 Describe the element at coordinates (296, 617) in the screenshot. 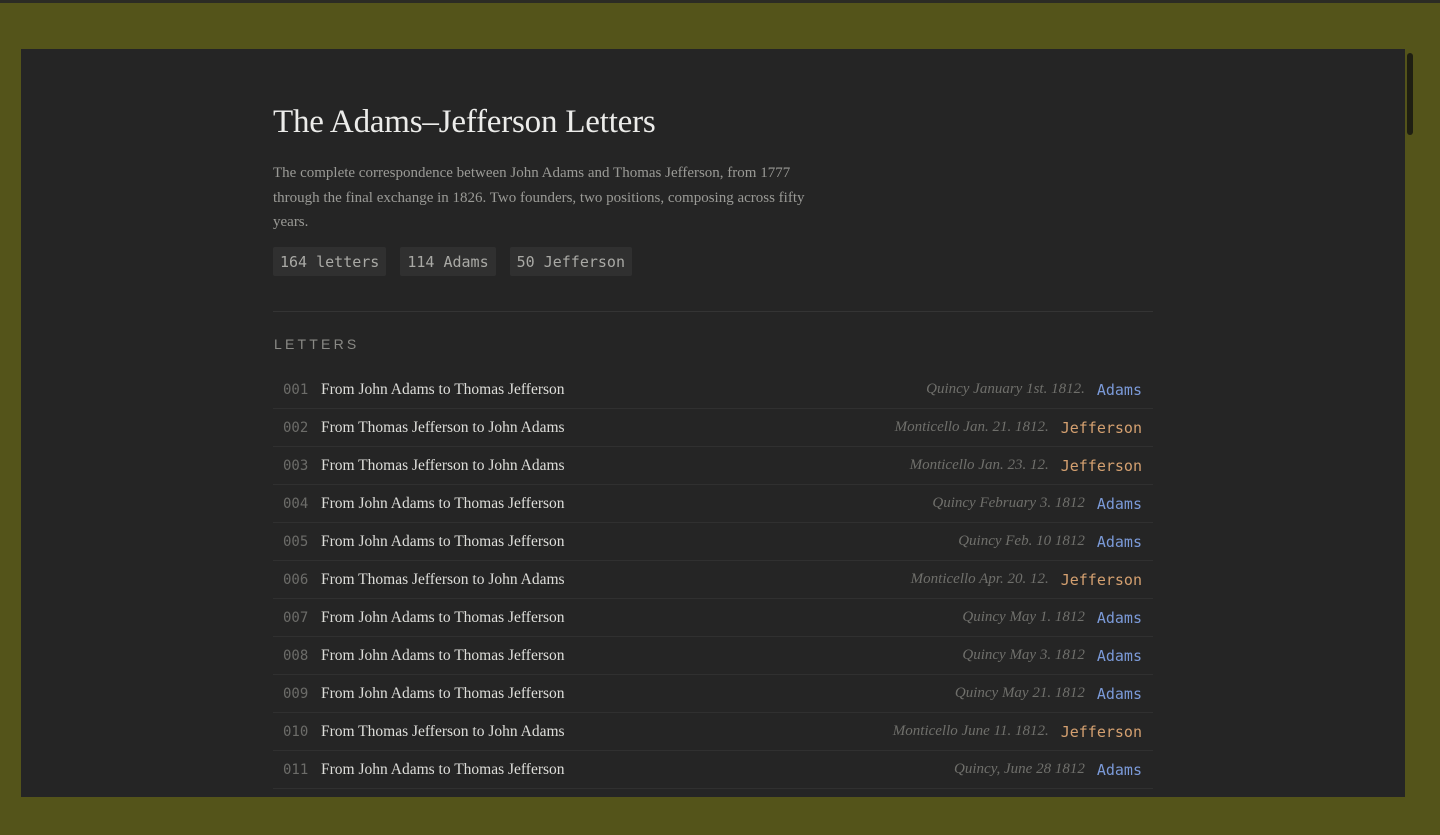

I see `letter-number: 007` at that location.